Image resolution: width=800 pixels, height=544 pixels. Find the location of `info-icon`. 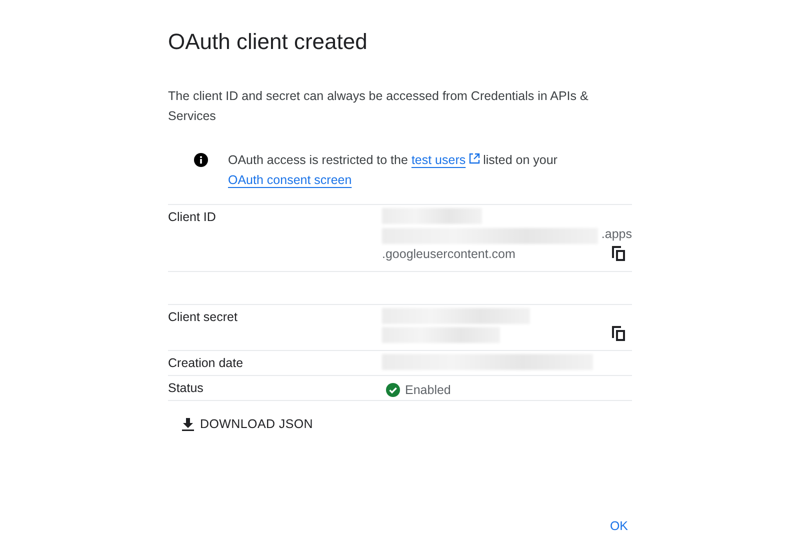

info-icon is located at coordinates (201, 160).